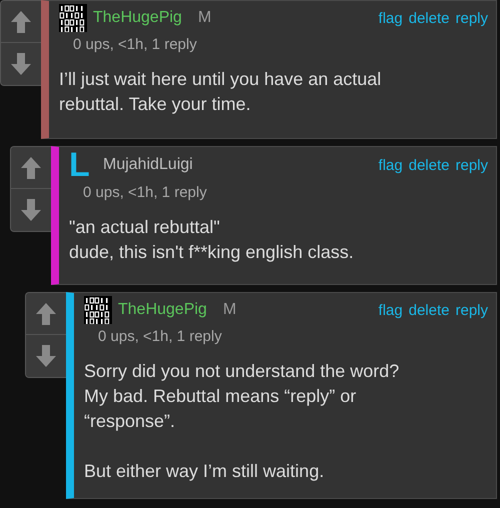 Image resolution: width=500 pixels, height=508 pixels. Describe the element at coordinates (220, 92) in the screenshot. I see `comment-text: I’ll just wait here until you have an actual rebuttal. Take your time.` at that location.